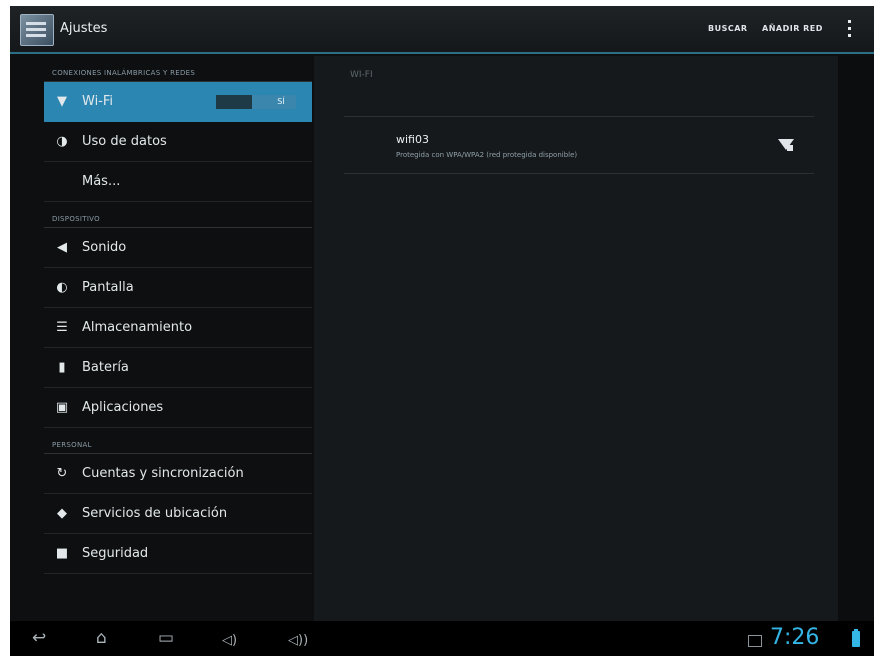  What do you see at coordinates (856, 638) in the screenshot?
I see `battery-icon` at bounding box center [856, 638].